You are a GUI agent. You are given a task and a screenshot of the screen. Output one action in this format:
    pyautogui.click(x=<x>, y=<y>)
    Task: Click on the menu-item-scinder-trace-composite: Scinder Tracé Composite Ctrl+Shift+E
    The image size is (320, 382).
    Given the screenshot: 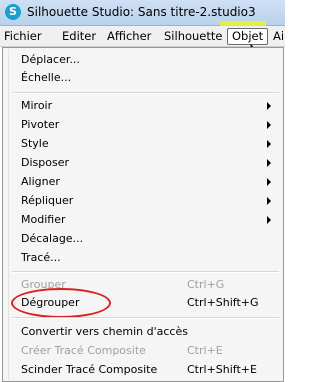 What is the action you would take?
    pyautogui.click(x=147, y=369)
    